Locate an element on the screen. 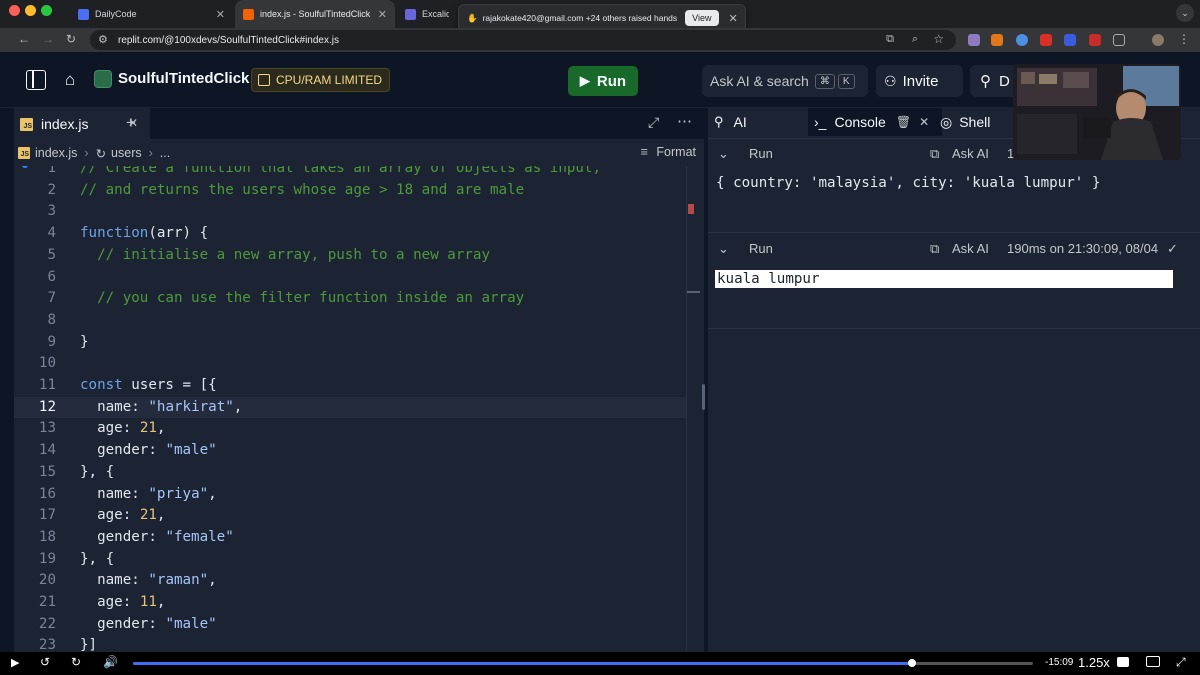  picture-in-picture-icon is located at coordinates (1153, 661).